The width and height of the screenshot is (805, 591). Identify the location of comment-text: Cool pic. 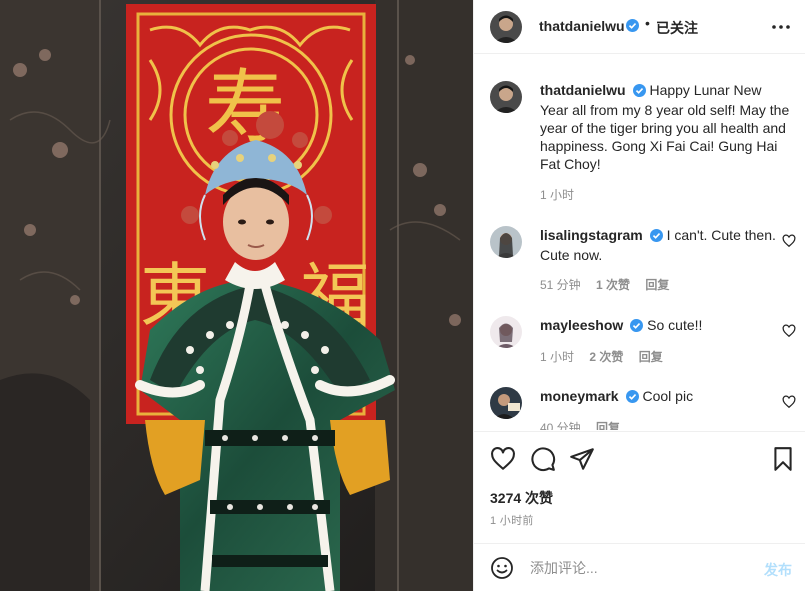
(668, 396).